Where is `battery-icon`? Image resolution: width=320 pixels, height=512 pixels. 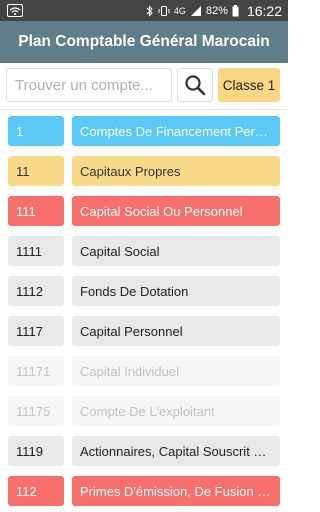
battery-icon is located at coordinates (235, 10).